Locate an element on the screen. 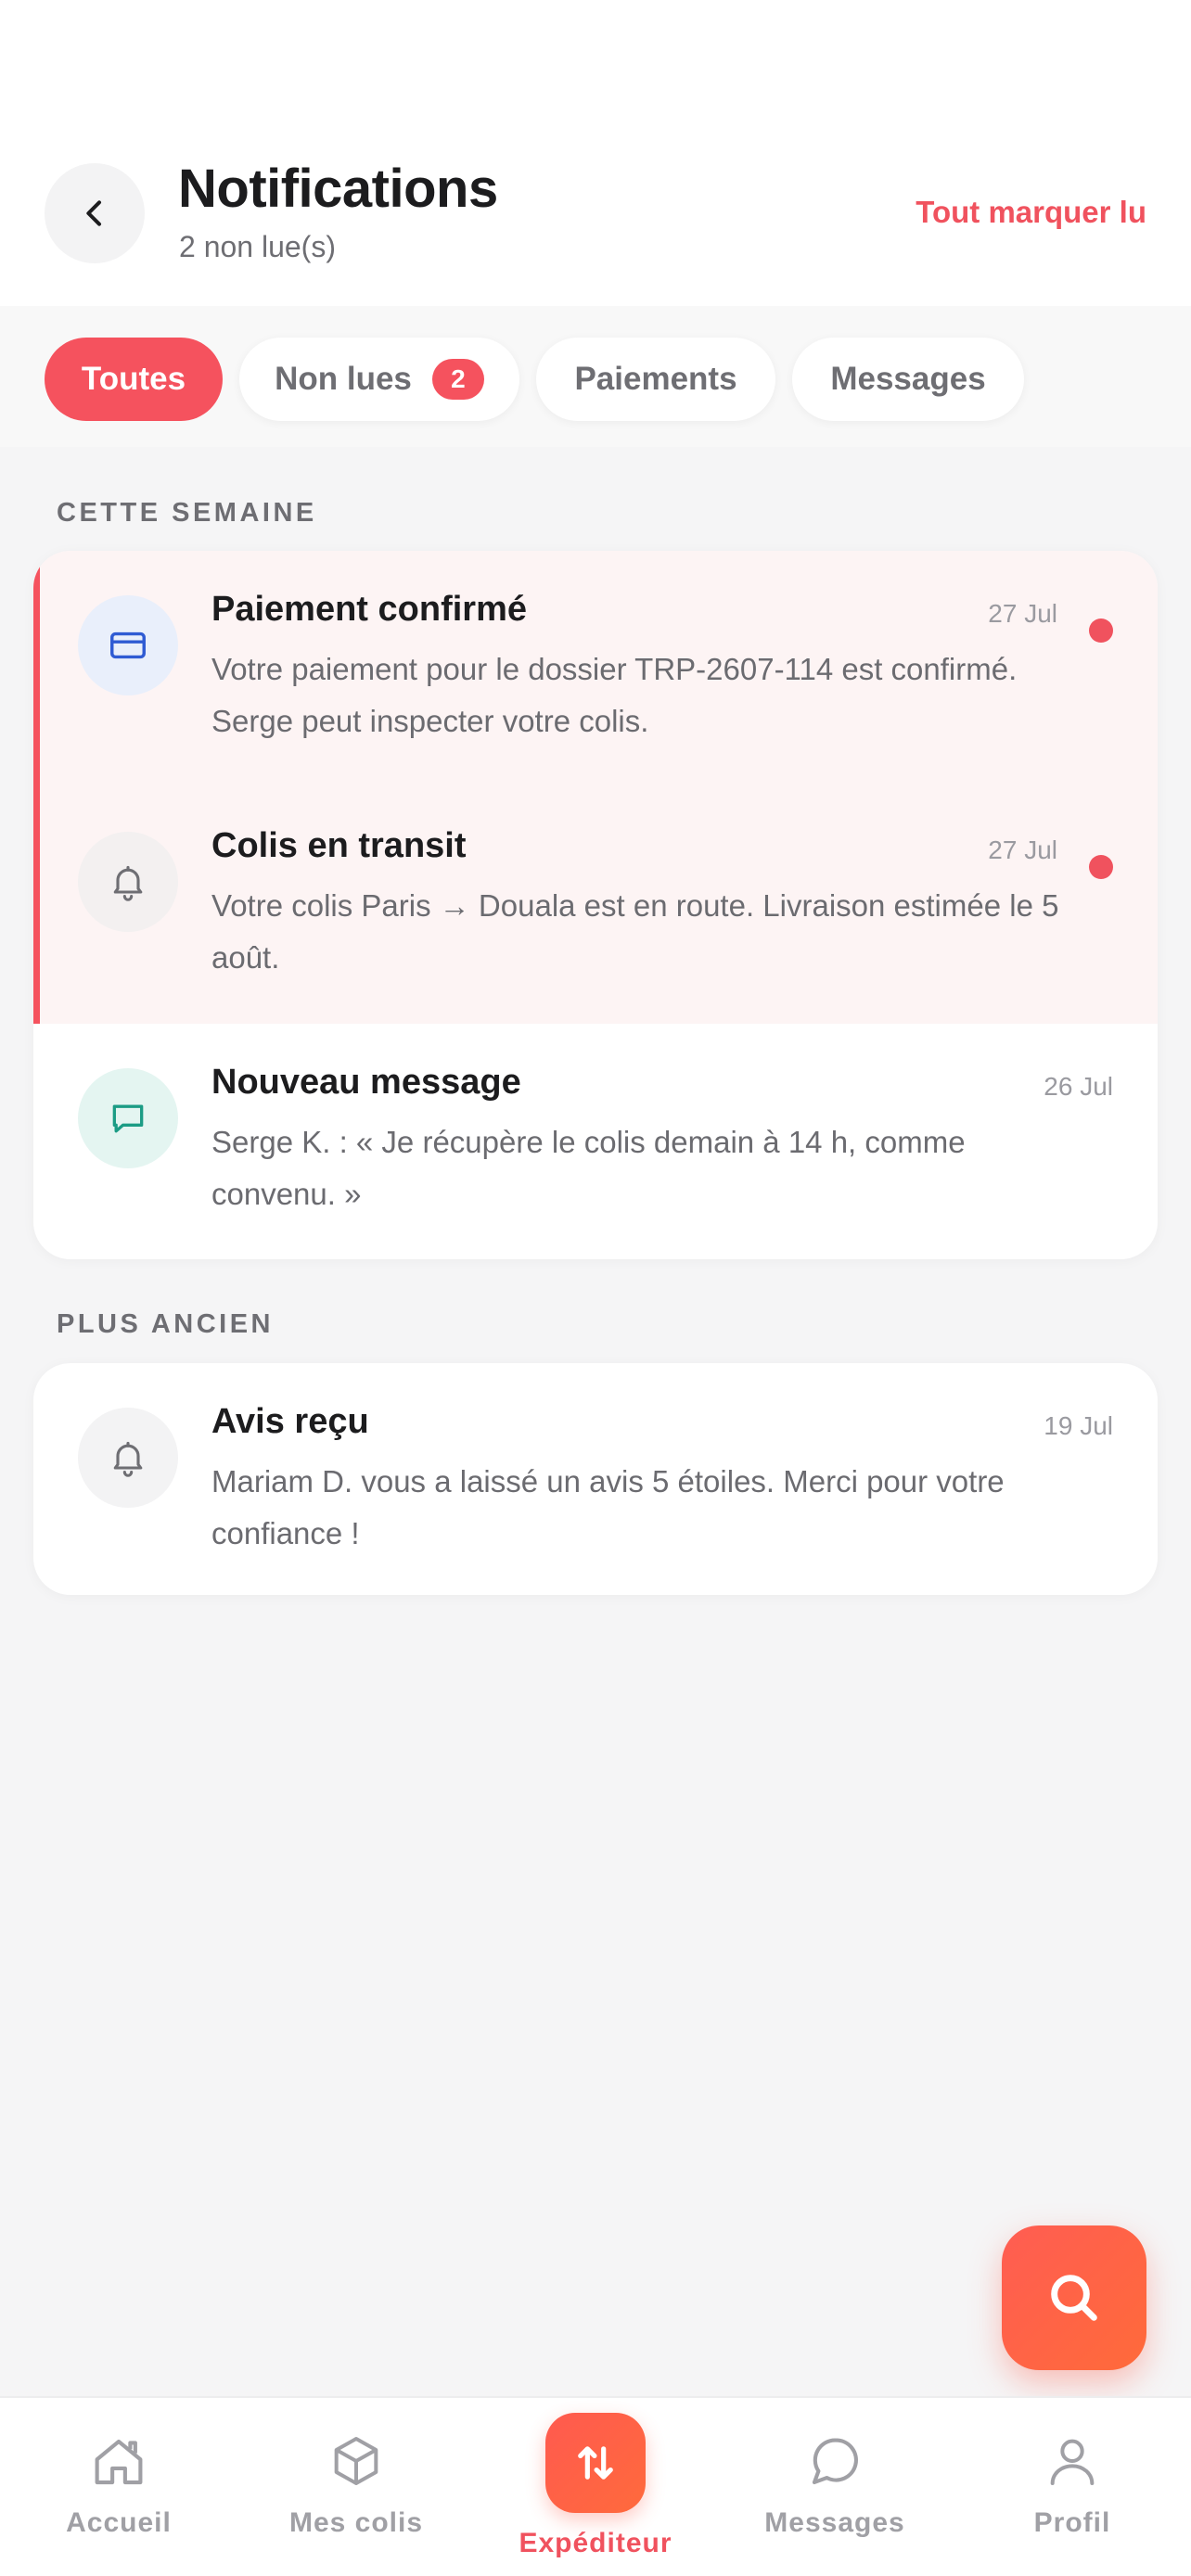 The image size is (1191, 2576). filter-chip-payments: Paiements is located at coordinates (655, 380).